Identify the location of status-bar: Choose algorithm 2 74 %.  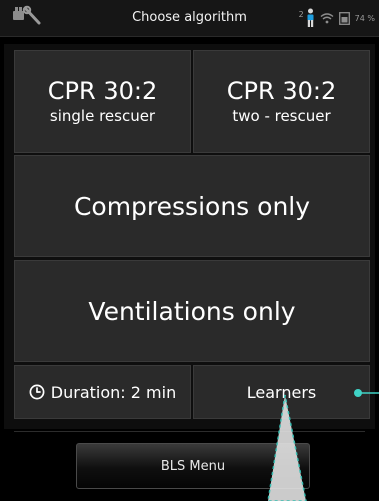
(189, 18).